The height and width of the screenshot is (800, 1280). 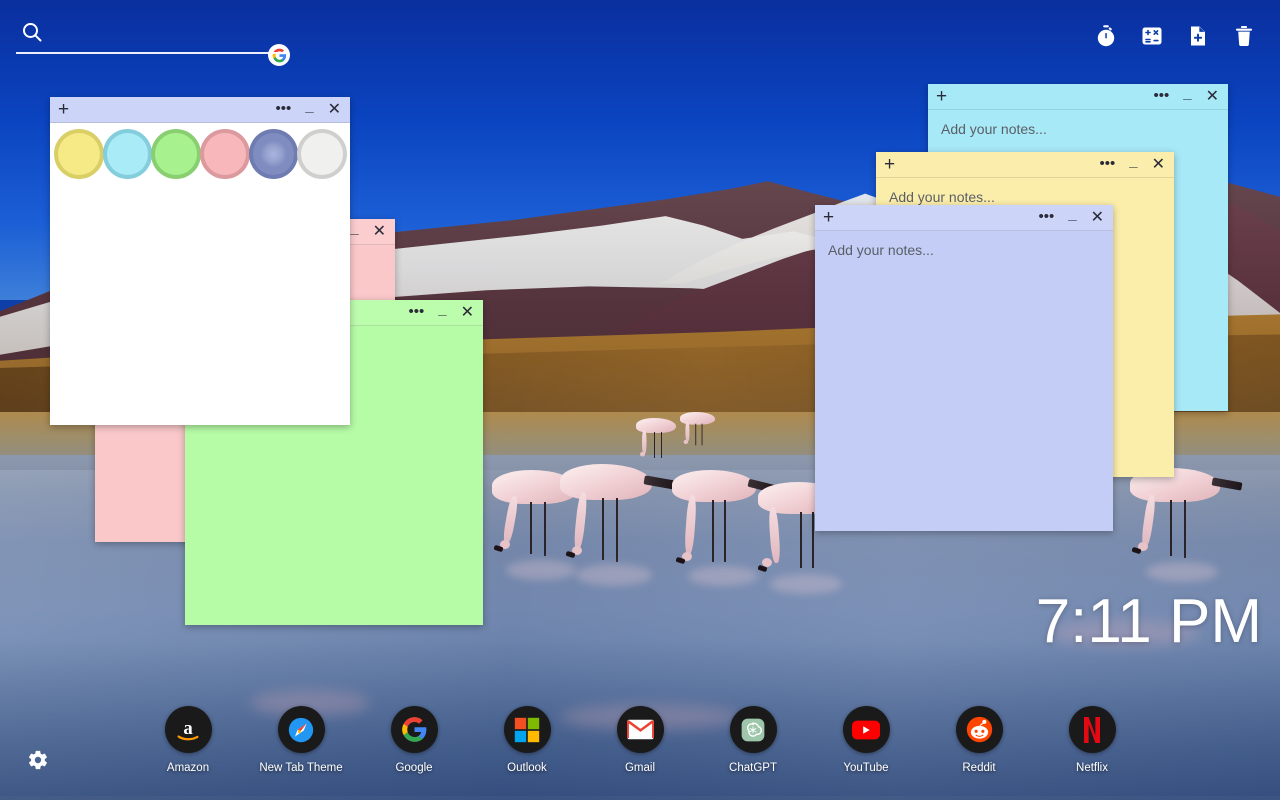 I want to click on dock-item-netflix: Netflix, so click(x=1092, y=740).